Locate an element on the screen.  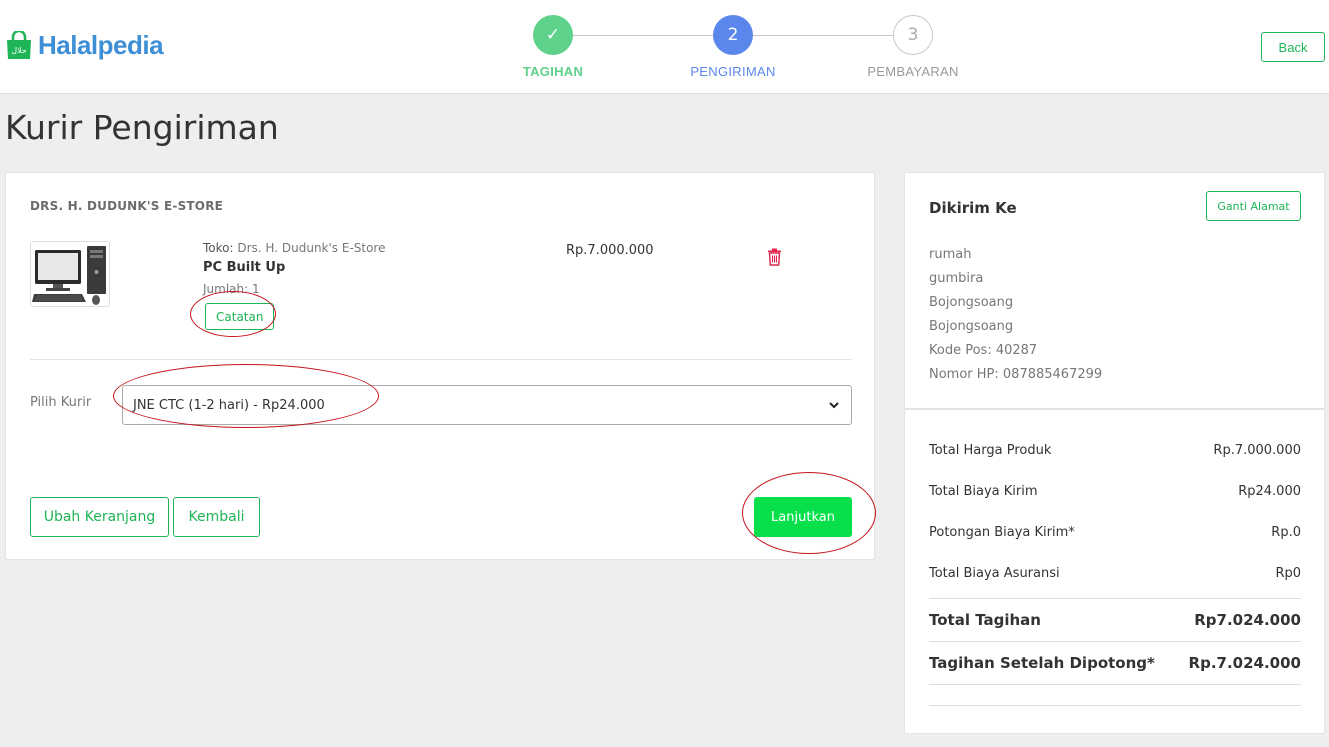
kurir-select: JNE CTC (1-2 hari) - Rp24.000 is located at coordinates (487, 405).